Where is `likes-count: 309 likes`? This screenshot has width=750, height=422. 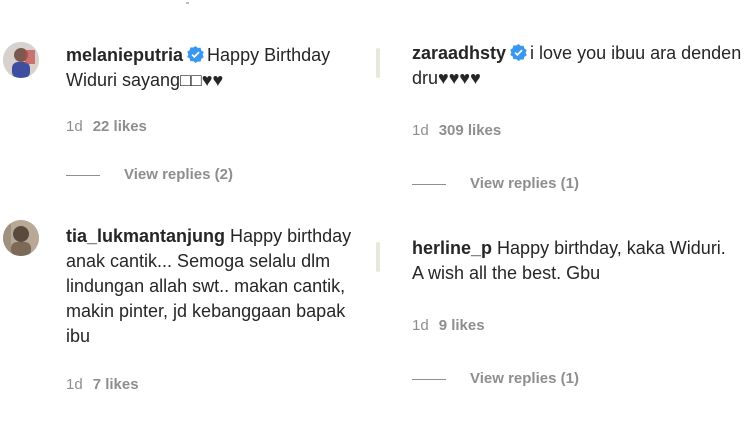 likes-count: 309 likes is located at coordinates (470, 130).